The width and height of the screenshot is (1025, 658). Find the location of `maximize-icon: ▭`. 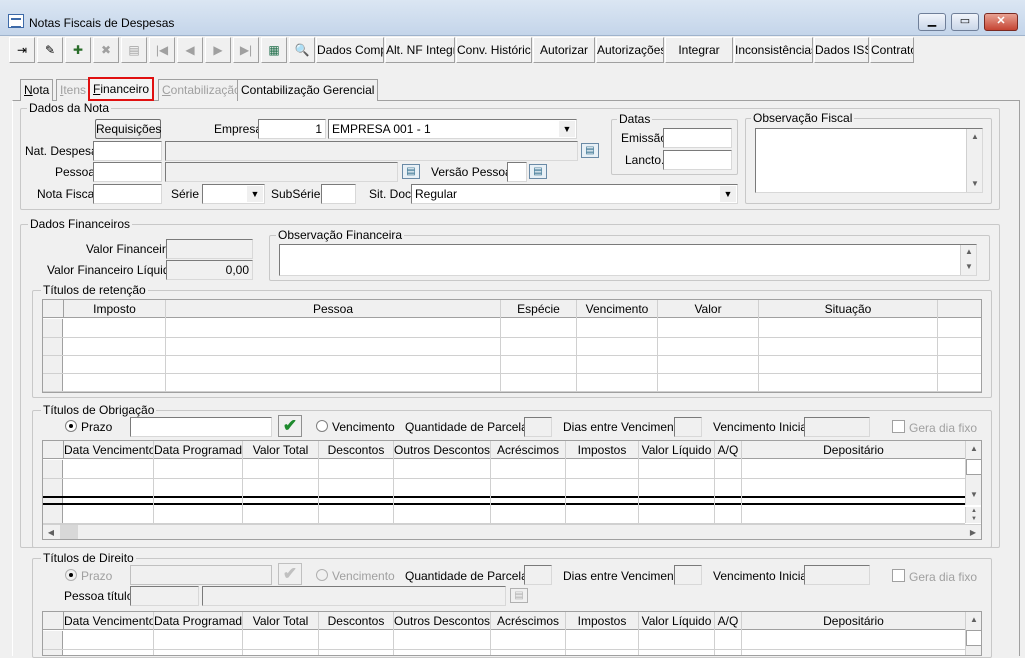

maximize-icon: ▭ is located at coordinates (965, 22).